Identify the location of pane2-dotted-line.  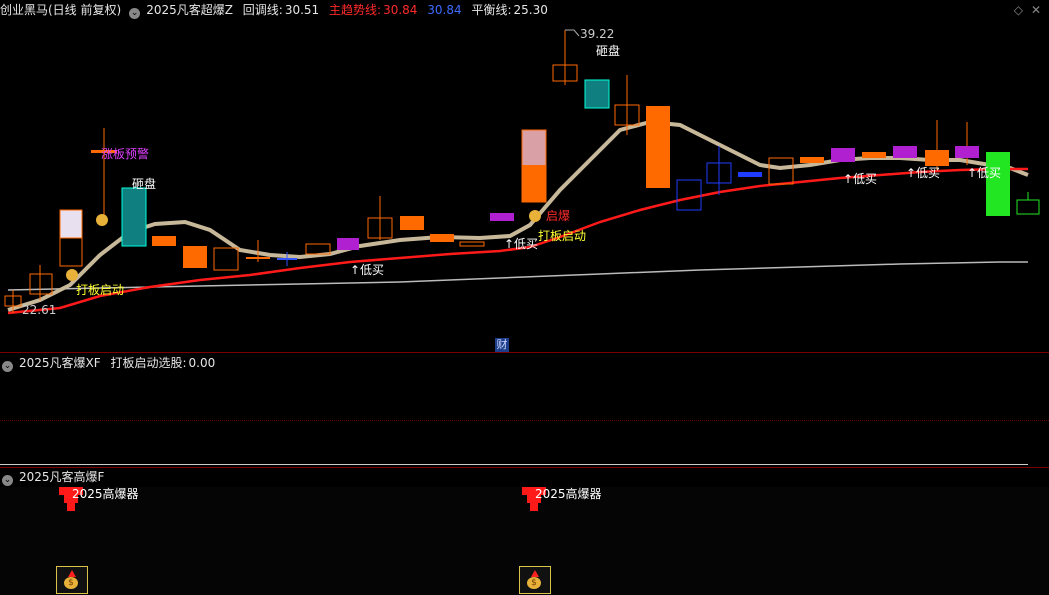
(524, 420).